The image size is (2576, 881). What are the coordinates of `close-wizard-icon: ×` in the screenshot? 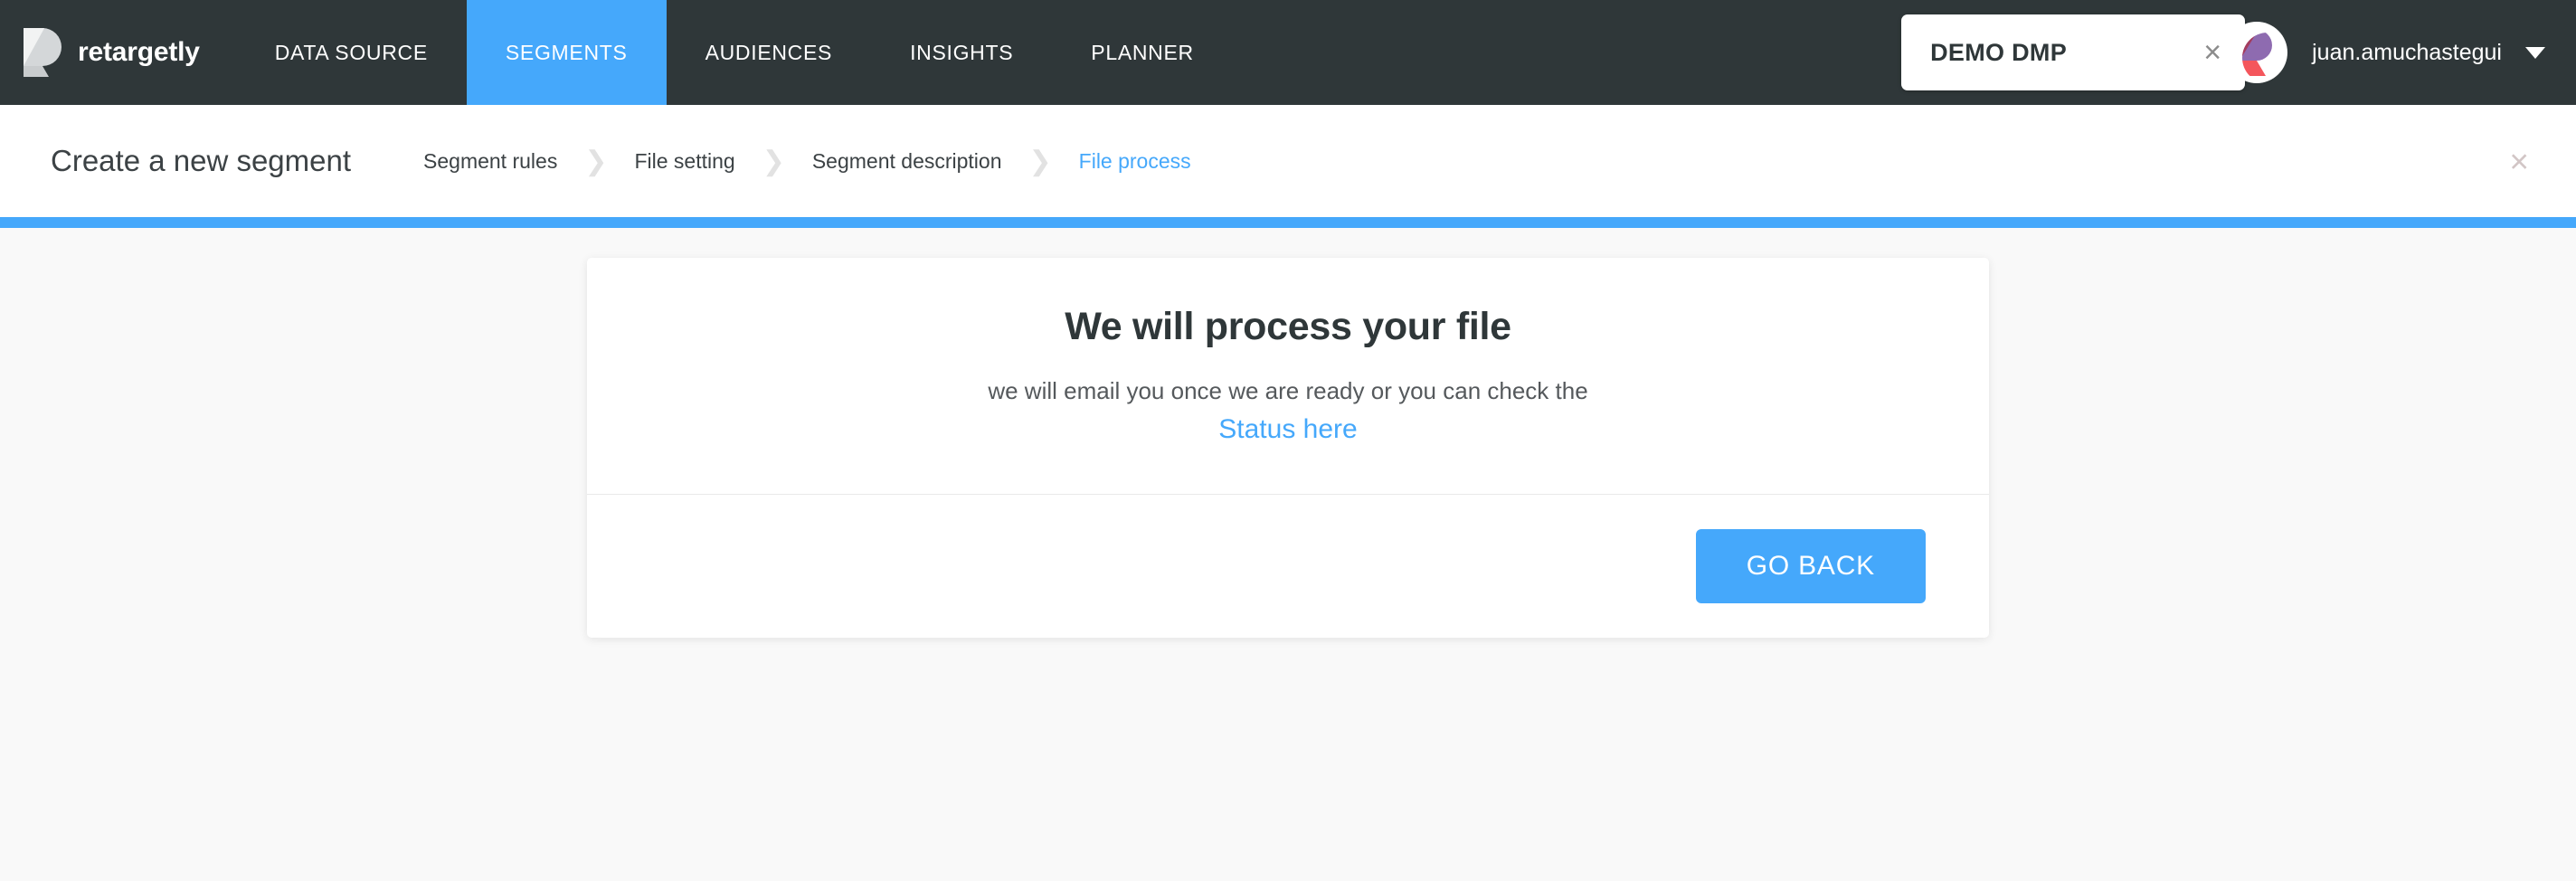 It's located at (2519, 161).